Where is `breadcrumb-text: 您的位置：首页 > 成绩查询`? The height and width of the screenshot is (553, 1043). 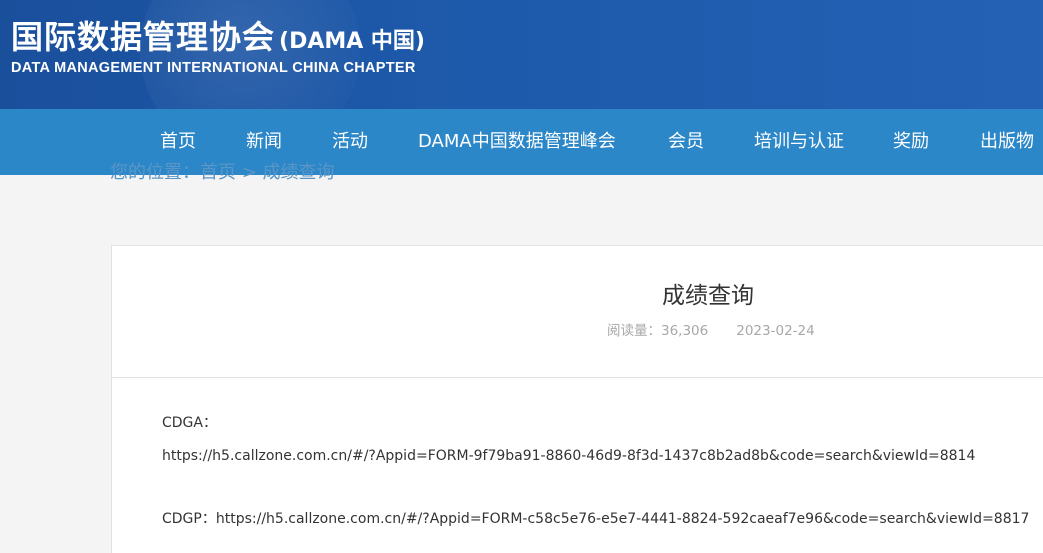 breadcrumb-text: 您的位置：首页 > 成绩查询 is located at coordinates (222, 171).